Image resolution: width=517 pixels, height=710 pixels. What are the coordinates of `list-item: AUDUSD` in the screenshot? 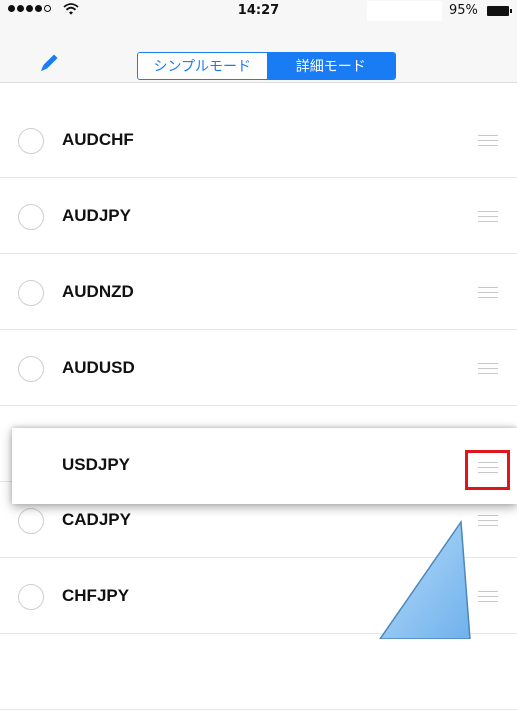 It's located at (258, 369).